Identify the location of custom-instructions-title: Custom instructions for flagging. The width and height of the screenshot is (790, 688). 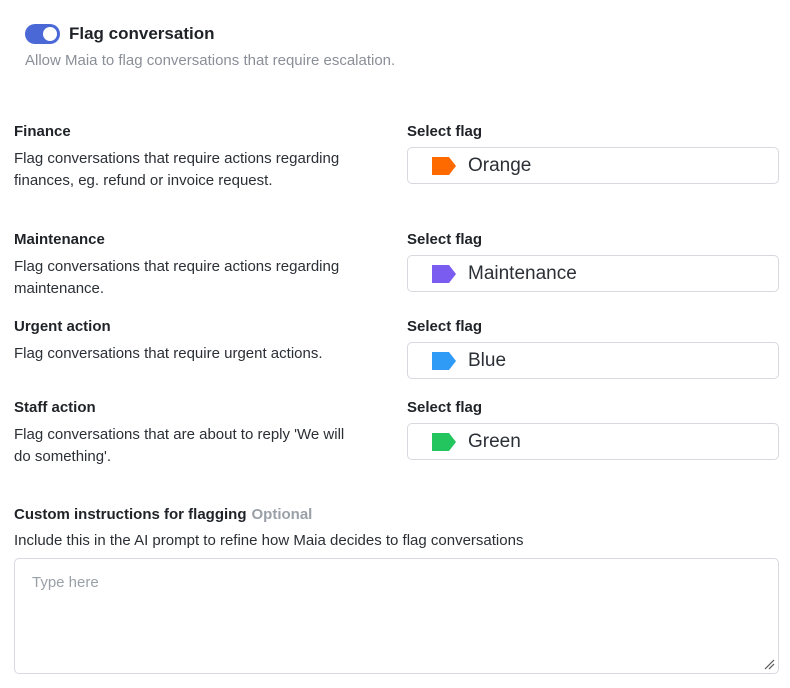
(130, 514).